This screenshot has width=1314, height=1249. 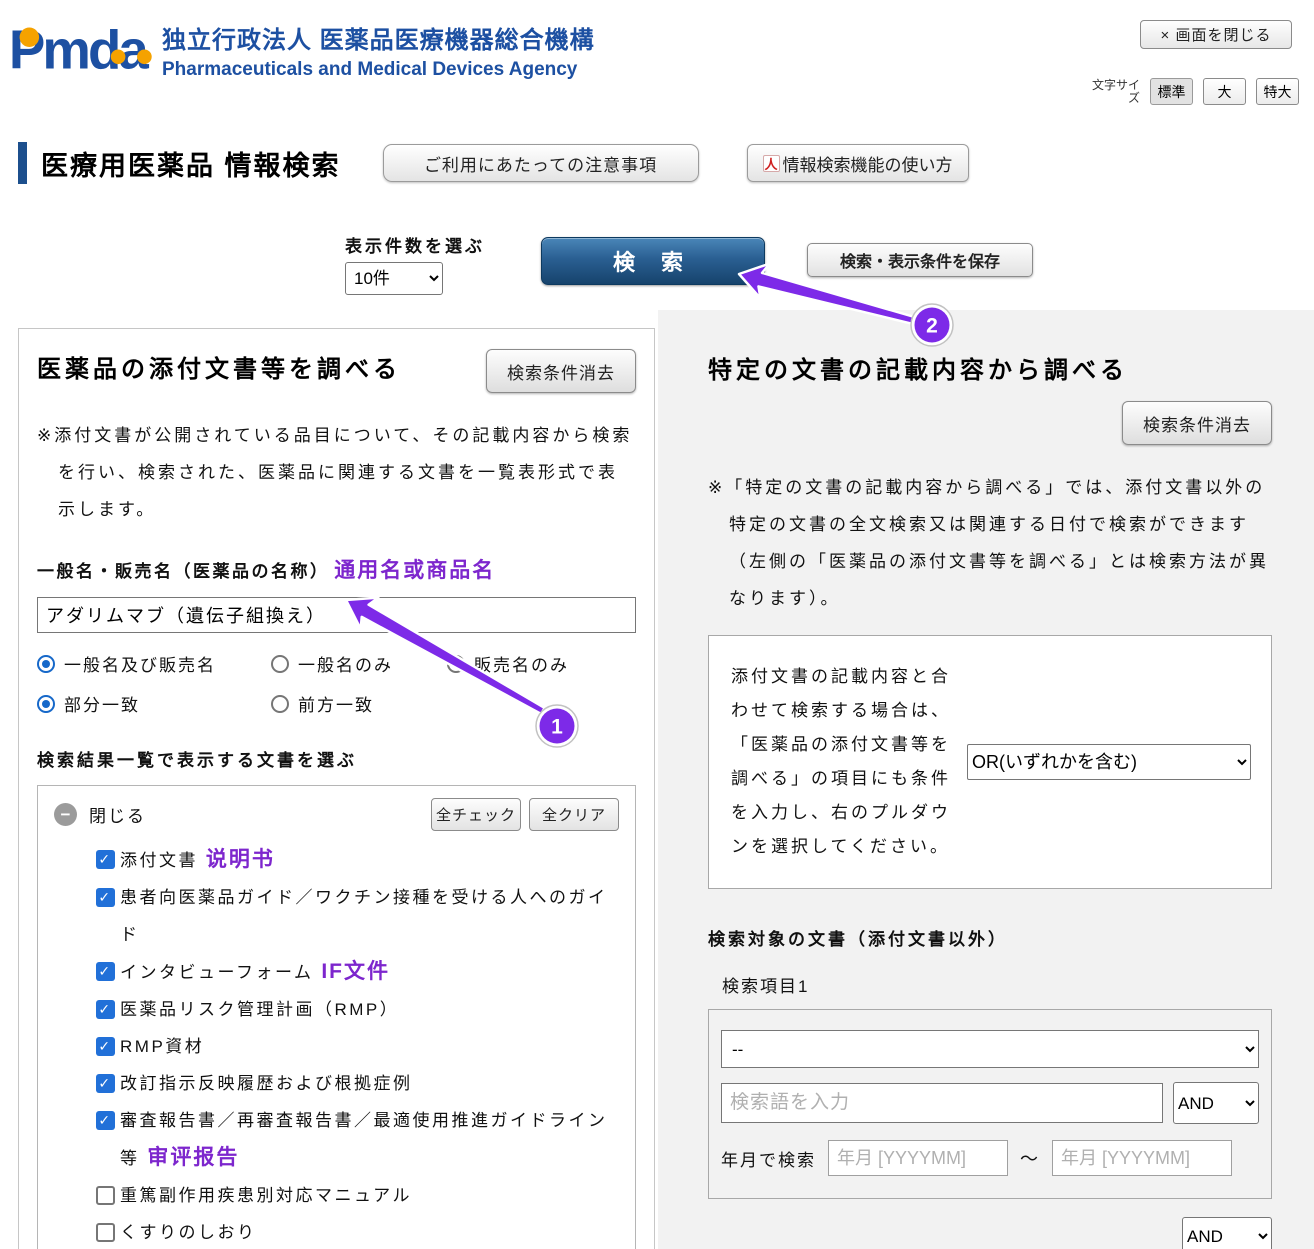 What do you see at coordinates (918, 1158) in the screenshot?
I see `date-from-input` at bounding box center [918, 1158].